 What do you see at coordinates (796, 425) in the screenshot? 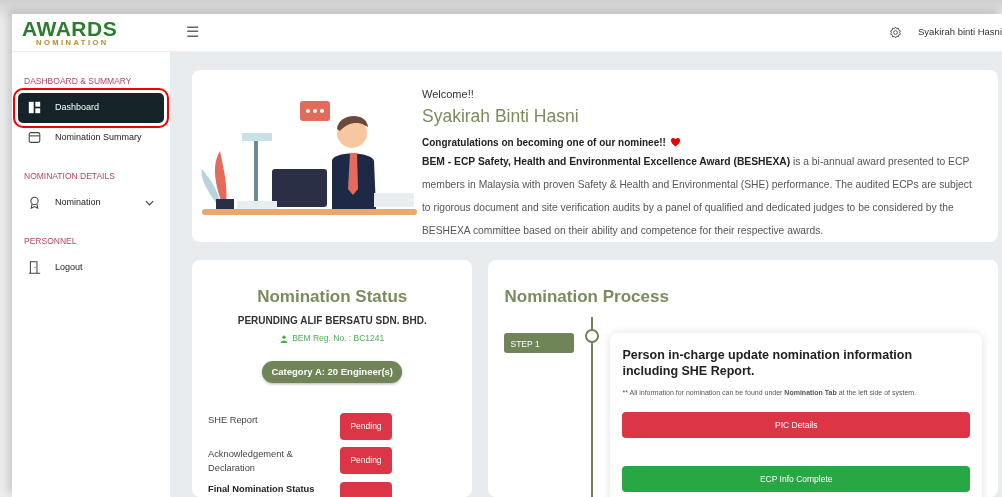
I see `step-button: PIC Details` at bounding box center [796, 425].